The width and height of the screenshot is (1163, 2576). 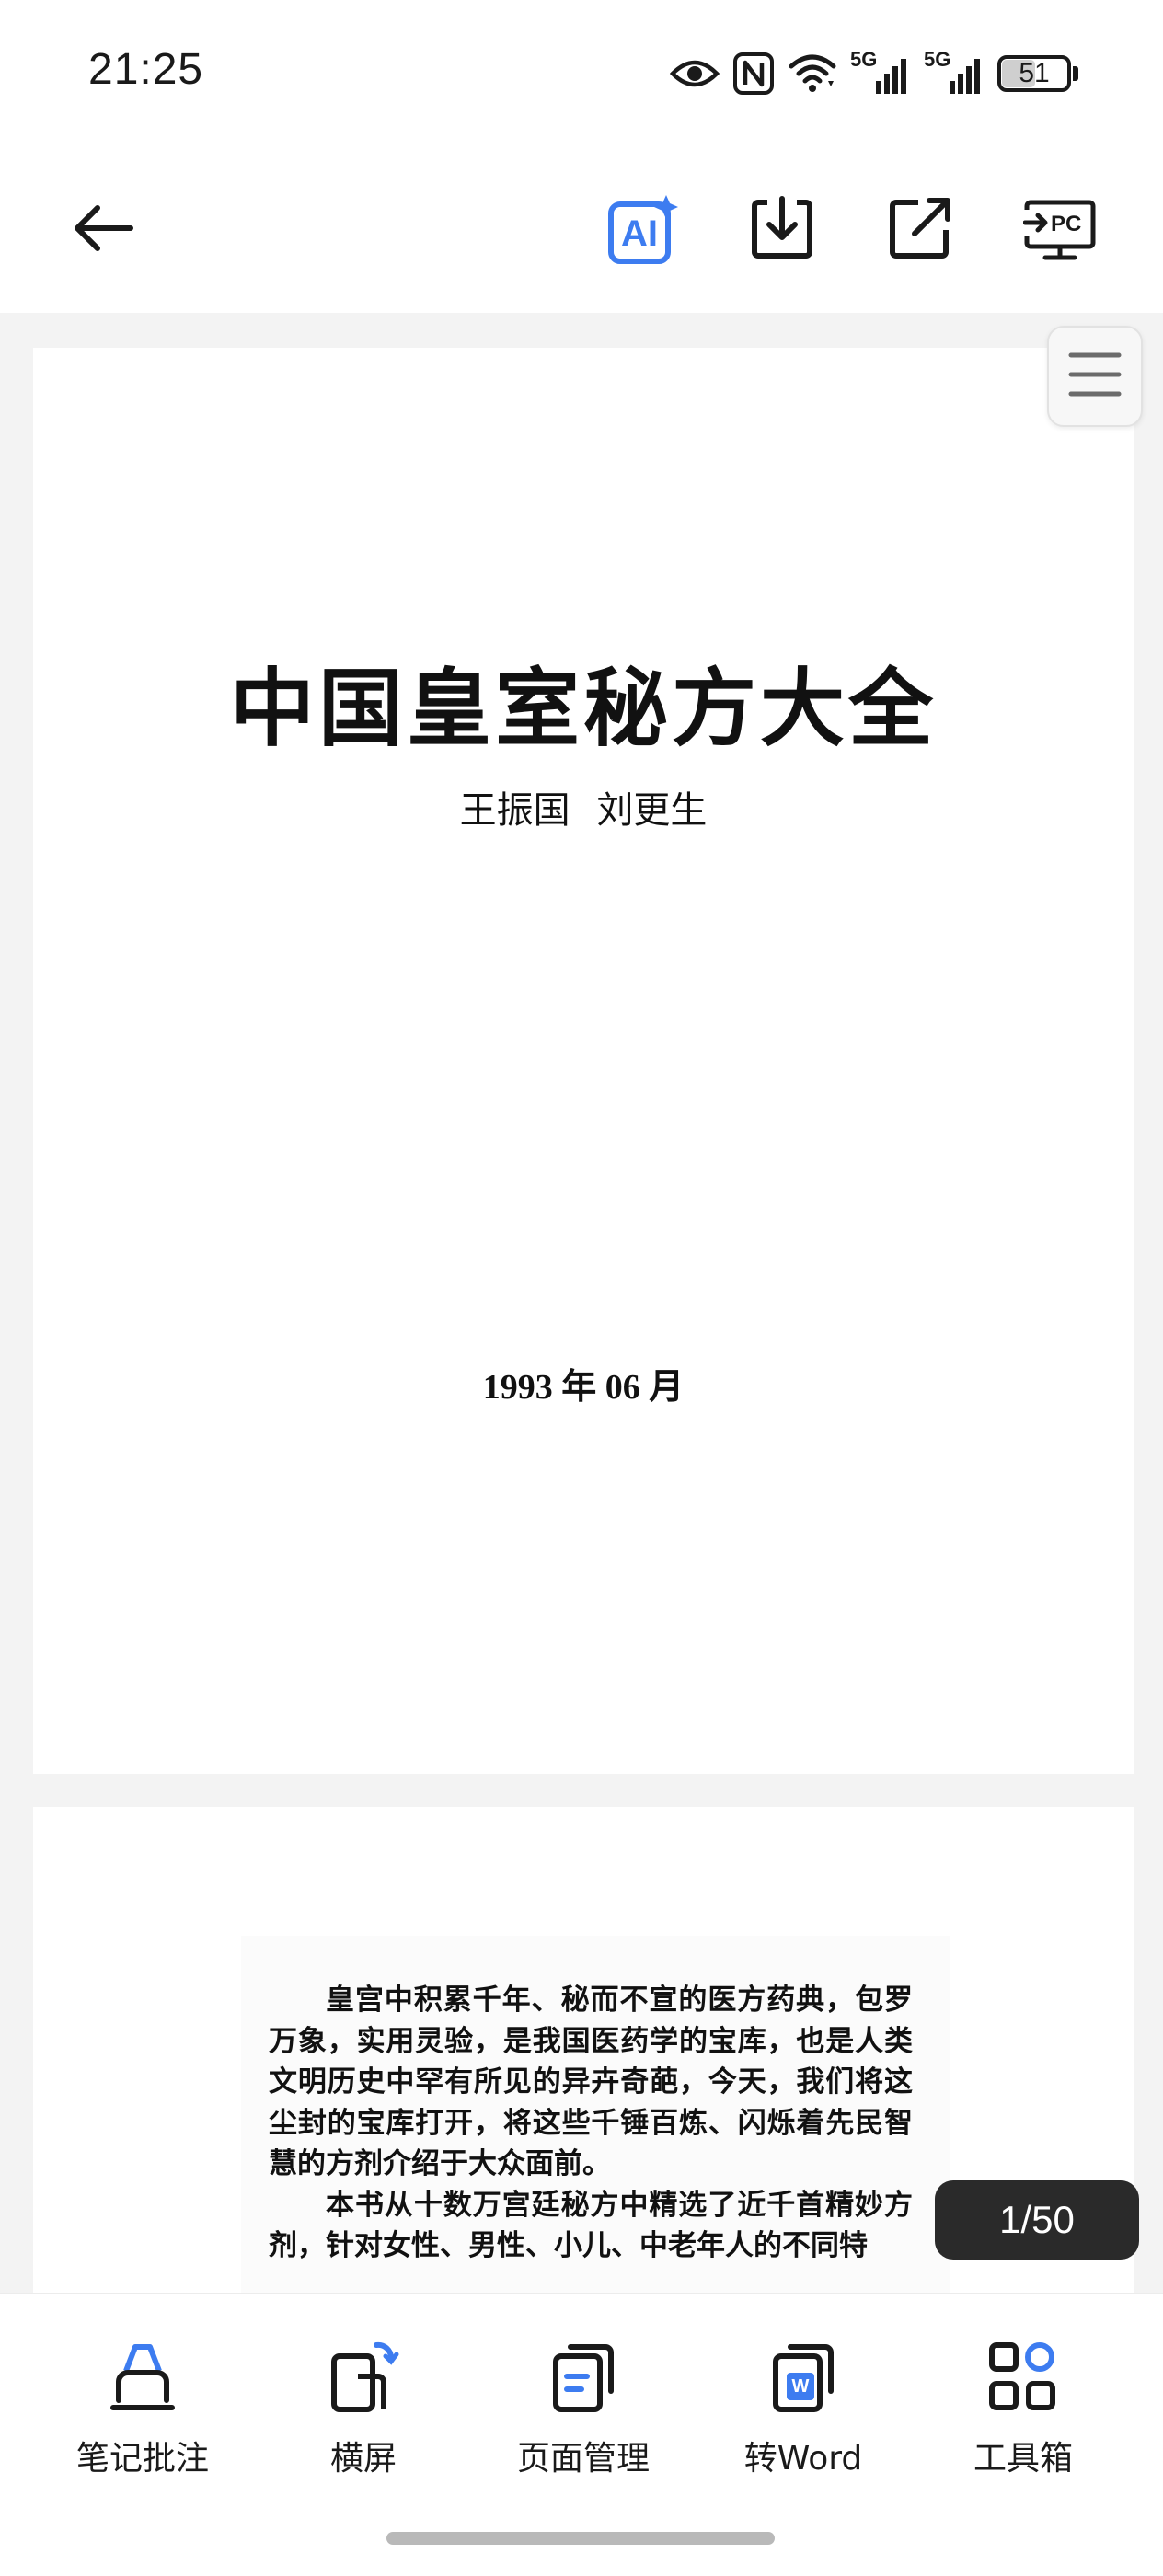 I want to click on battery-level-text: 51, so click(x=1034, y=73).